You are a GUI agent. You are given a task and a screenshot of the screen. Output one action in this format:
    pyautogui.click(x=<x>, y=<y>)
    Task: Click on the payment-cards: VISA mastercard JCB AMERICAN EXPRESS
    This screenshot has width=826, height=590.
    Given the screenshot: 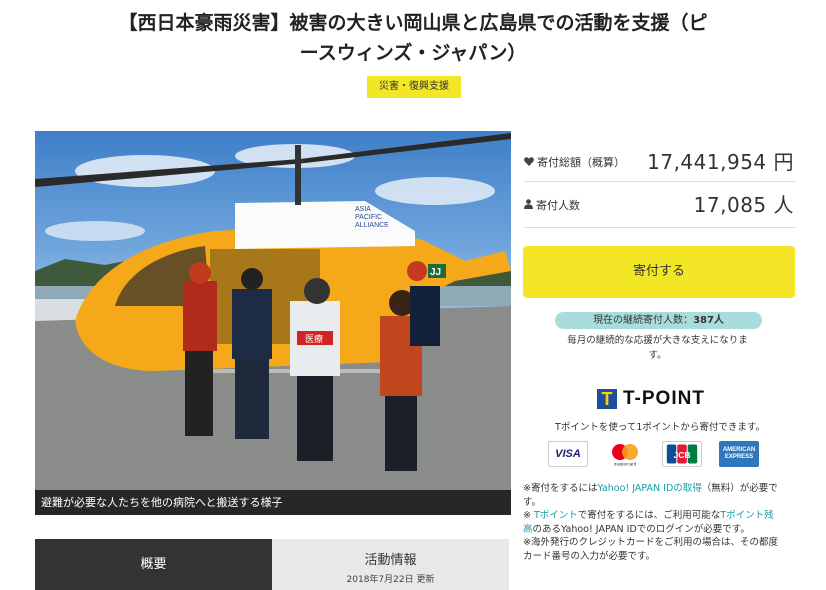 What is the action you would take?
    pyautogui.click(x=653, y=454)
    